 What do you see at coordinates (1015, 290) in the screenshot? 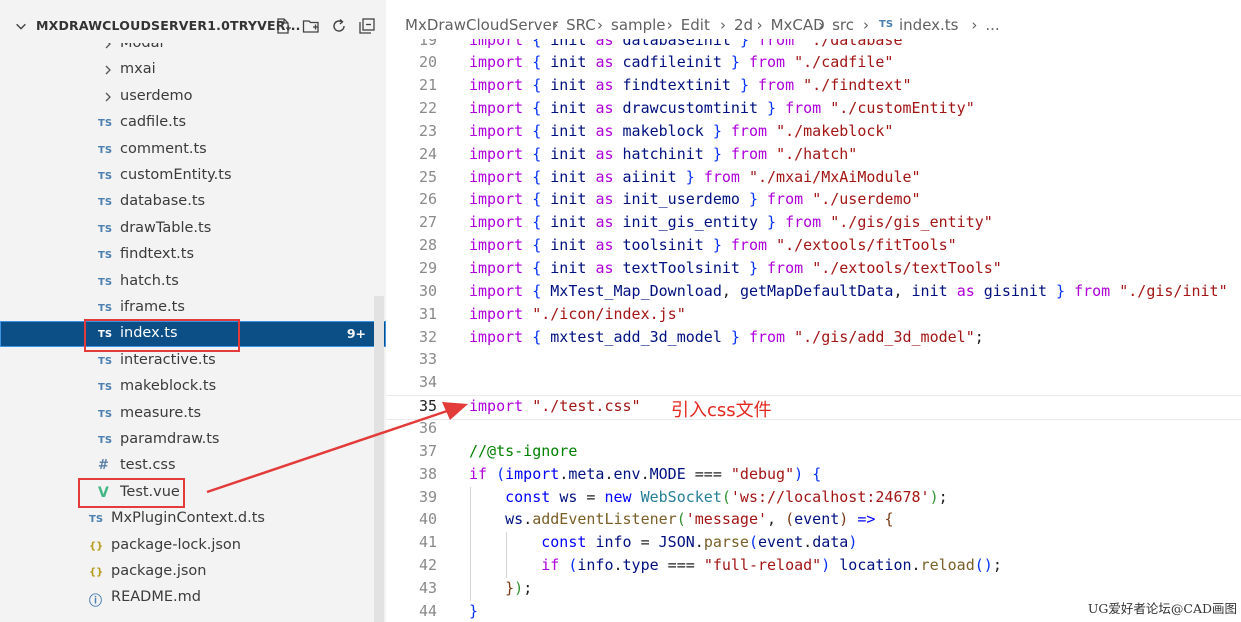
I see `code-token: gisinit` at bounding box center [1015, 290].